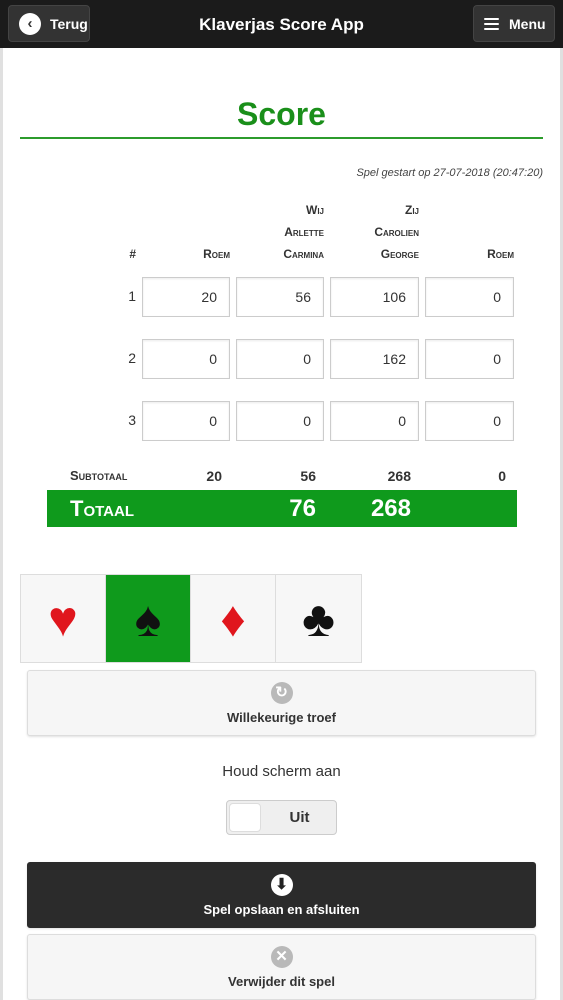 The width and height of the screenshot is (563, 1000). I want to click on team-label-zij: Zij, so click(411, 210).